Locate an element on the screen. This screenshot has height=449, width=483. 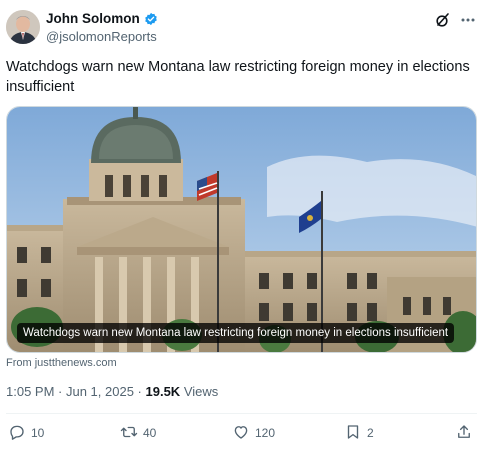
verified-badge-icon is located at coordinates (151, 19).